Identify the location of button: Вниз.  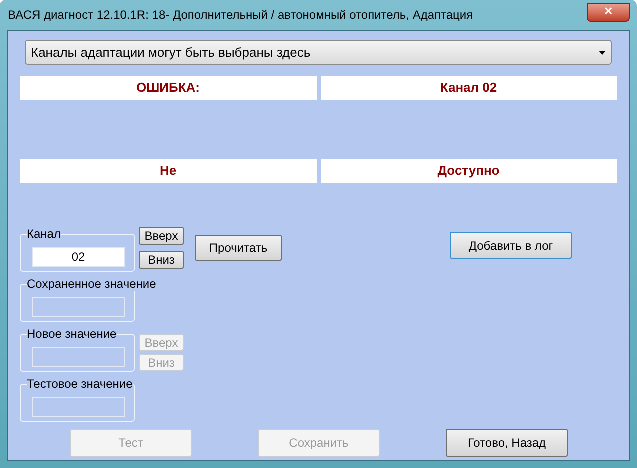
(161, 260).